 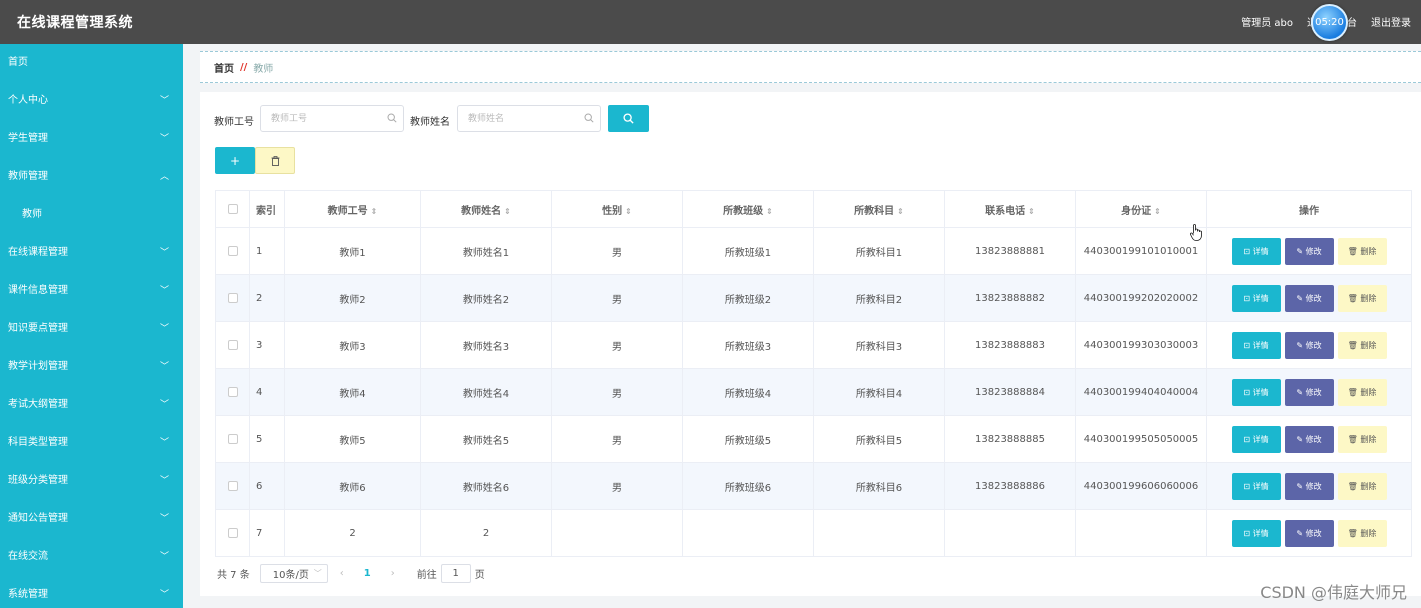 What do you see at coordinates (367, 573) in the screenshot?
I see `current-page: 1` at bounding box center [367, 573].